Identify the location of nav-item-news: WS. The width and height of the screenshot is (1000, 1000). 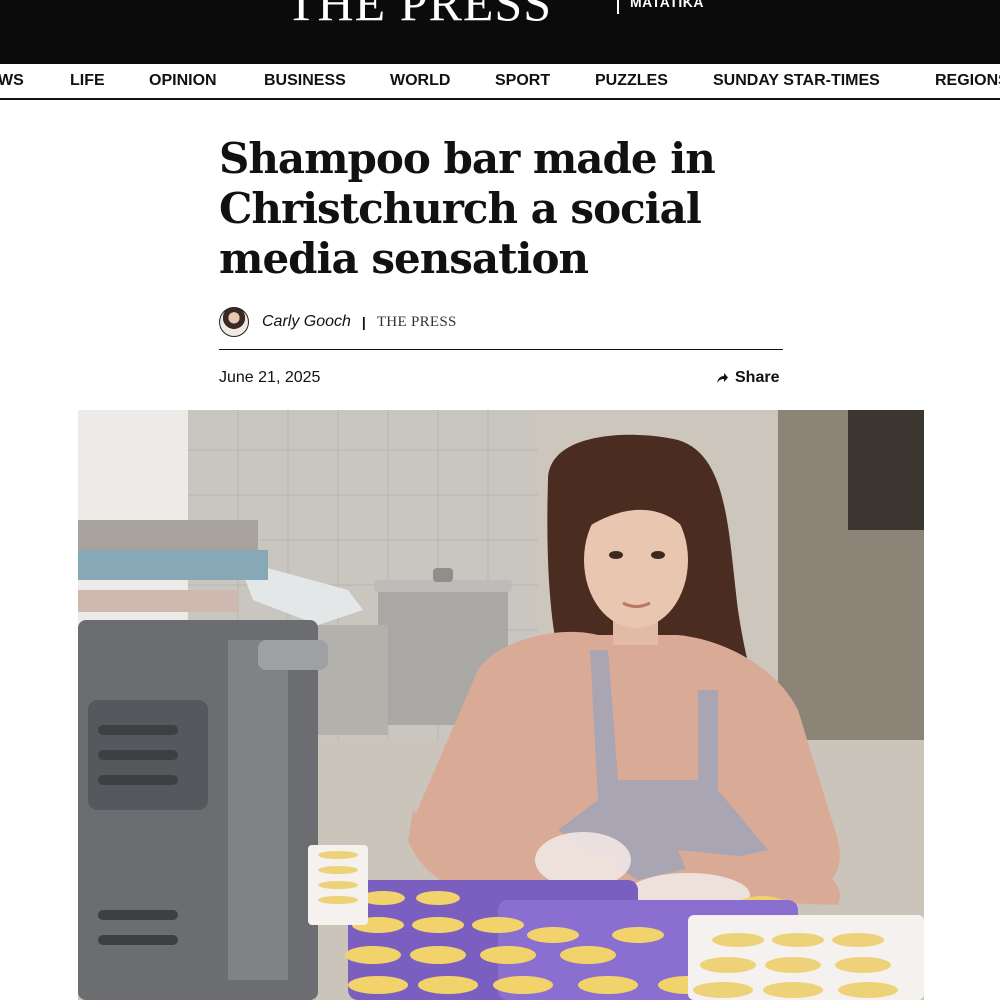
(12, 81).